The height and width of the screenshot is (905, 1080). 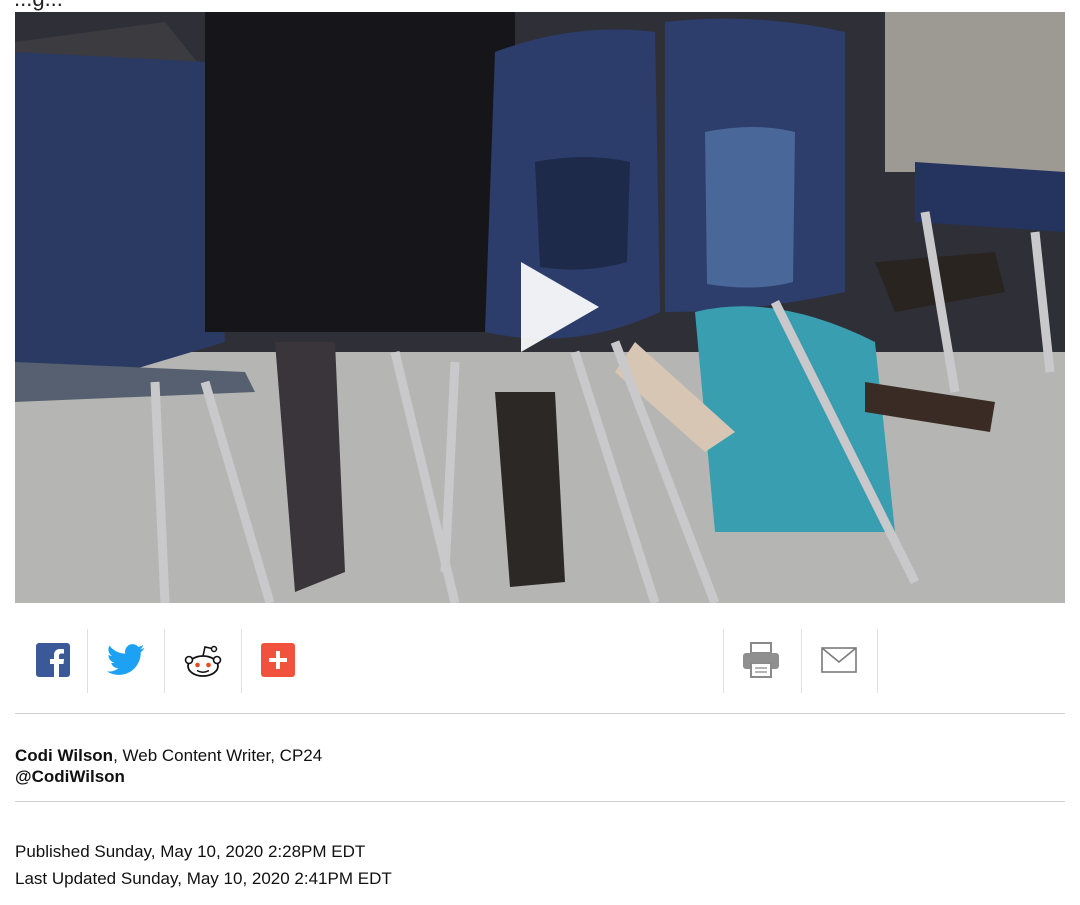 I want to click on print-button, so click(x=761, y=660).